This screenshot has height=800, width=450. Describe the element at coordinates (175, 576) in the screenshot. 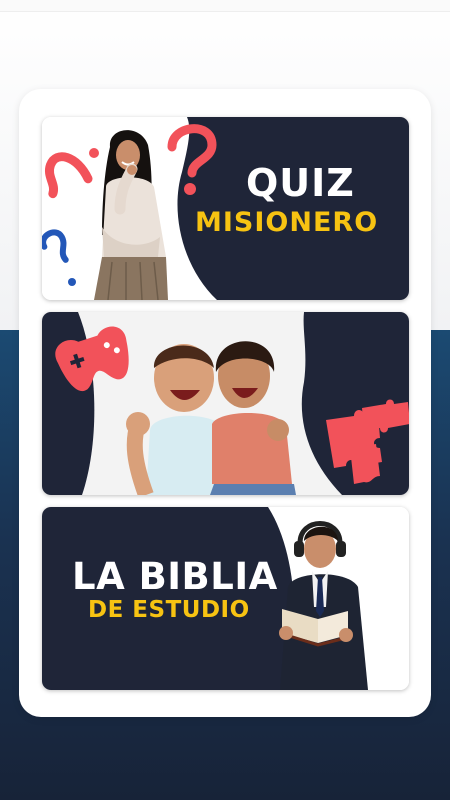

I see `card-title-line1: LA BIBLIA` at that location.